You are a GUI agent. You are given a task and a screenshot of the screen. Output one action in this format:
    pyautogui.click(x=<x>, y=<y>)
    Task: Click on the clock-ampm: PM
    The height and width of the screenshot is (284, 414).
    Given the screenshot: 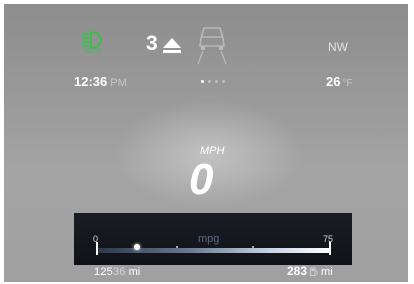 What is the action you would take?
    pyautogui.click(x=118, y=83)
    